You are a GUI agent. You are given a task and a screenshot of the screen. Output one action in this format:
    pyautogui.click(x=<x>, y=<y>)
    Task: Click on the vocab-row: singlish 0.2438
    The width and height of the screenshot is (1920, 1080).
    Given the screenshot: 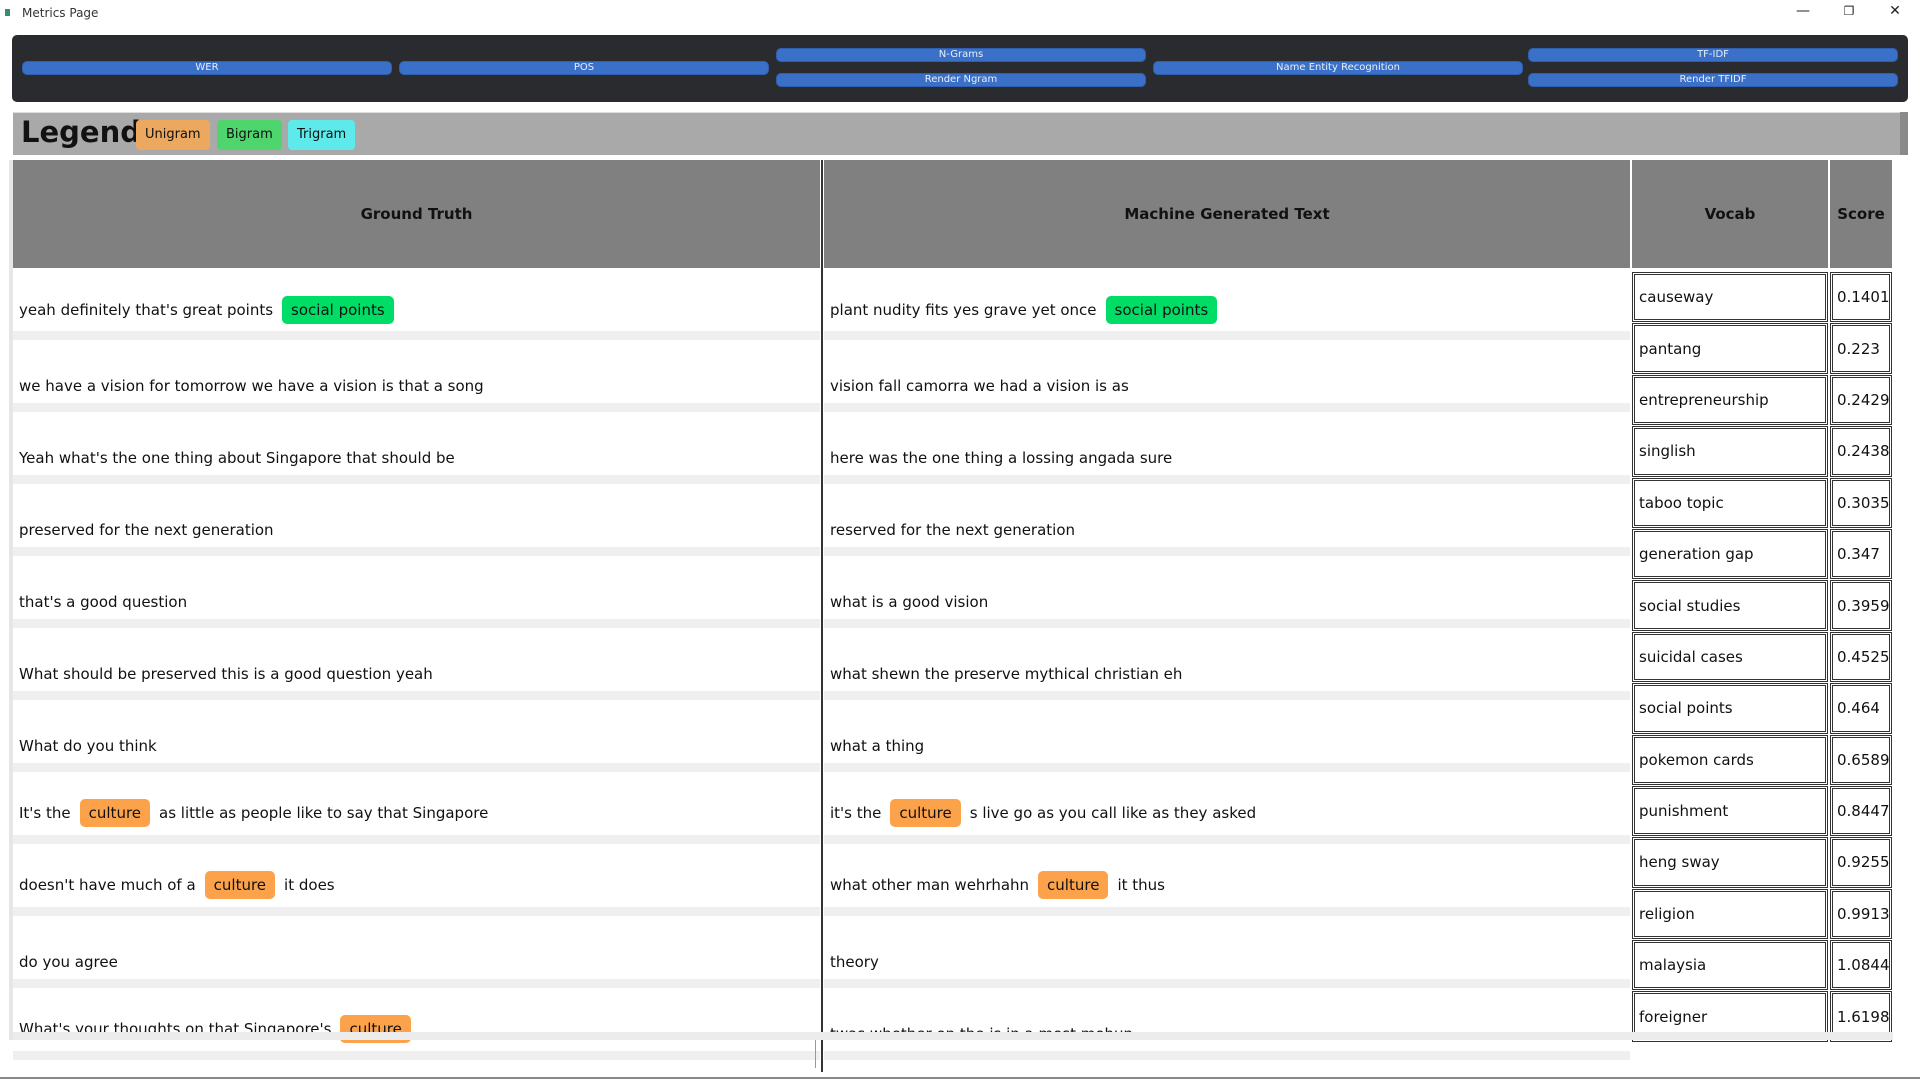 What is the action you would take?
    pyautogui.click(x=1763, y=451)
    